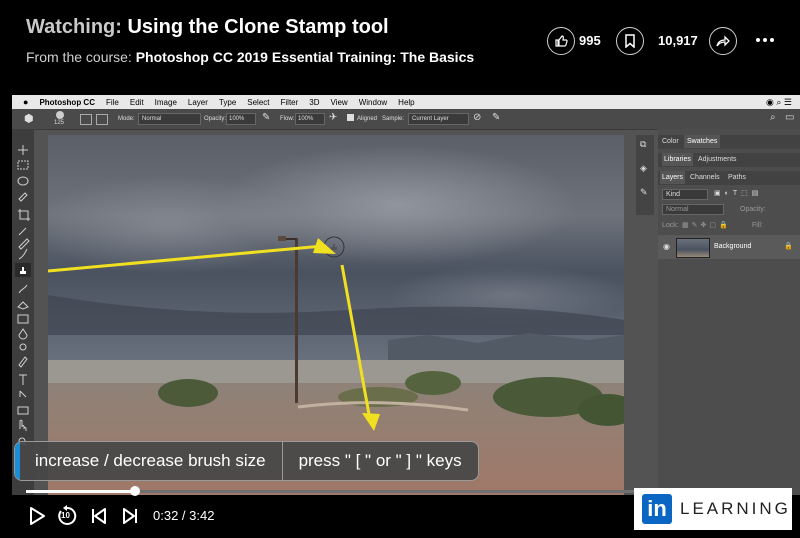  I want to click on fill-label: Fill:, so click(757, 225).